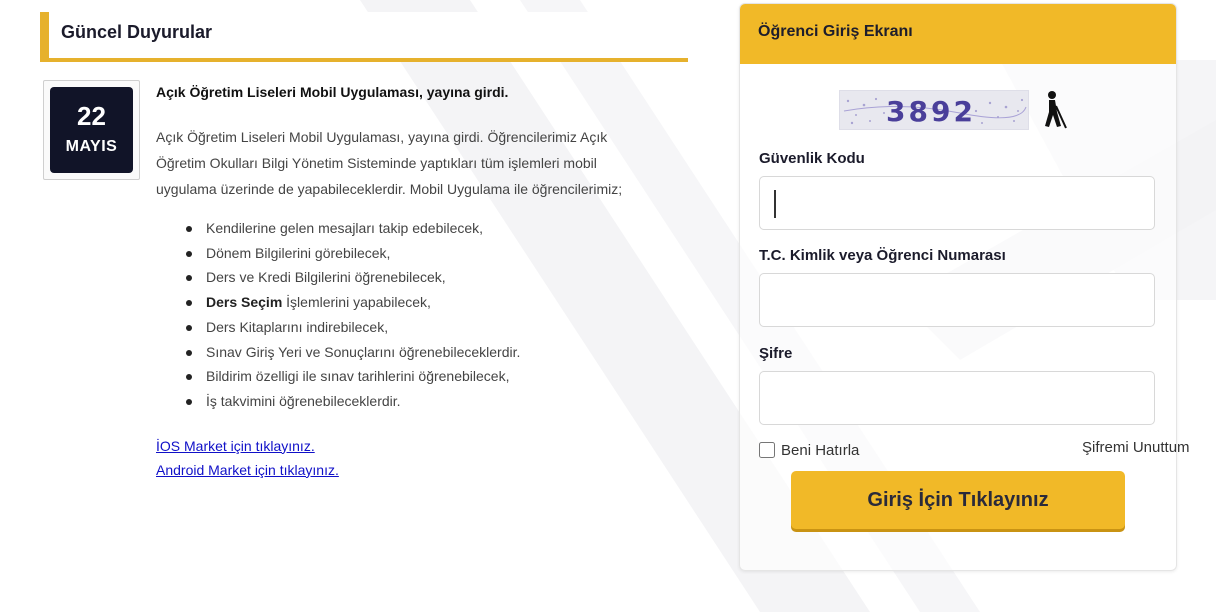  What do you see at coordinates (441, 302) in the screenshot?
I see `feature-item: Ders Seçim İşlemlerini yapabilecek,` at bounding box center [441, 302].